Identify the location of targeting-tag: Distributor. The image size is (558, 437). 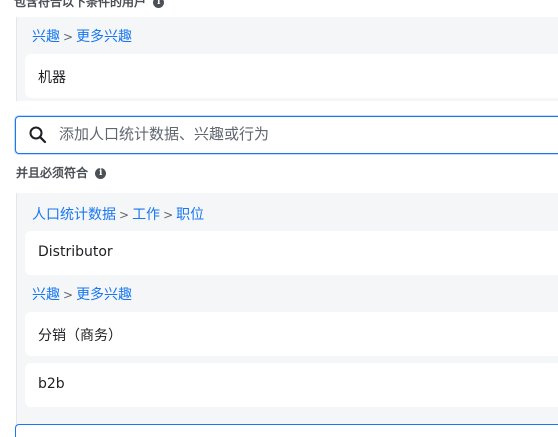
(291, 253).